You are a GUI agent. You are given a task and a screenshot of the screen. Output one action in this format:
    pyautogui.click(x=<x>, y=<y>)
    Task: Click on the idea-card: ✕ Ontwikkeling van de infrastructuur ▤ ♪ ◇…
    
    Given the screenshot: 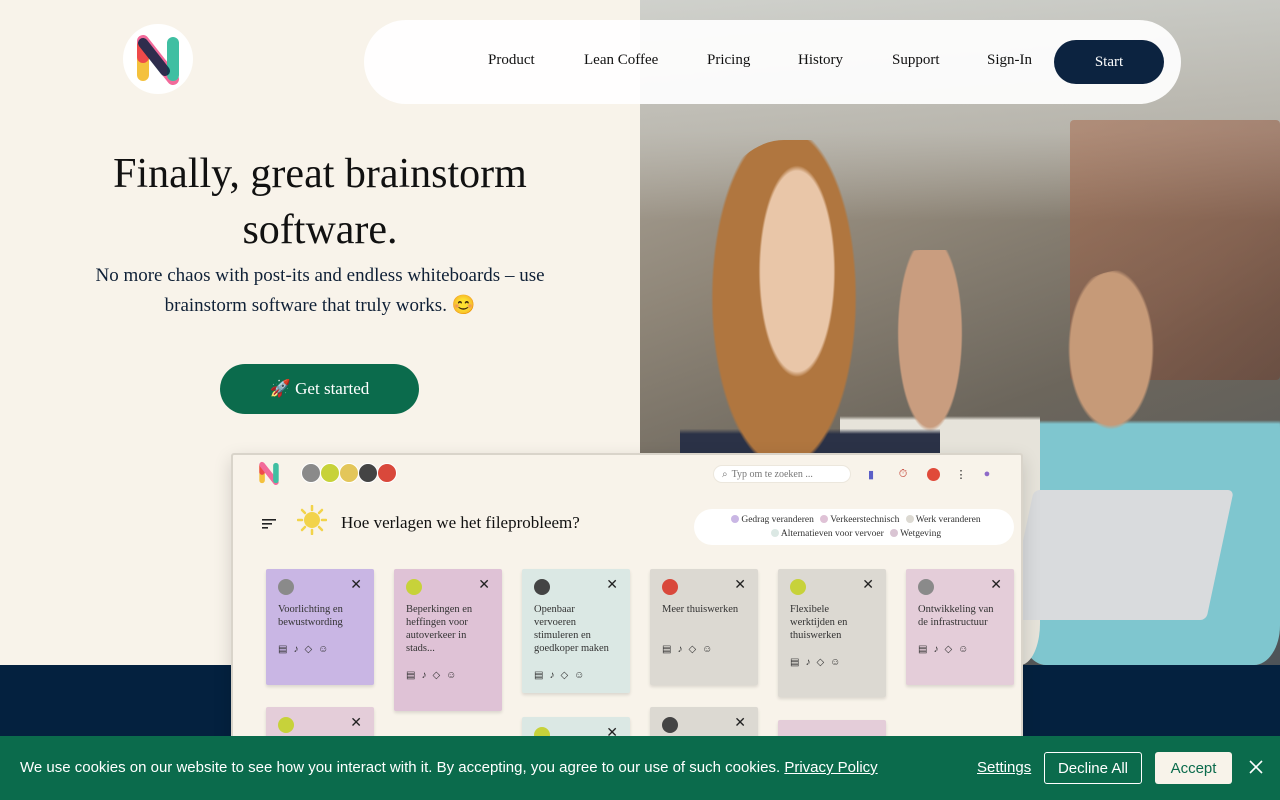 What is the action you would take?
    pyautogui.click(x=960, y=627)
    